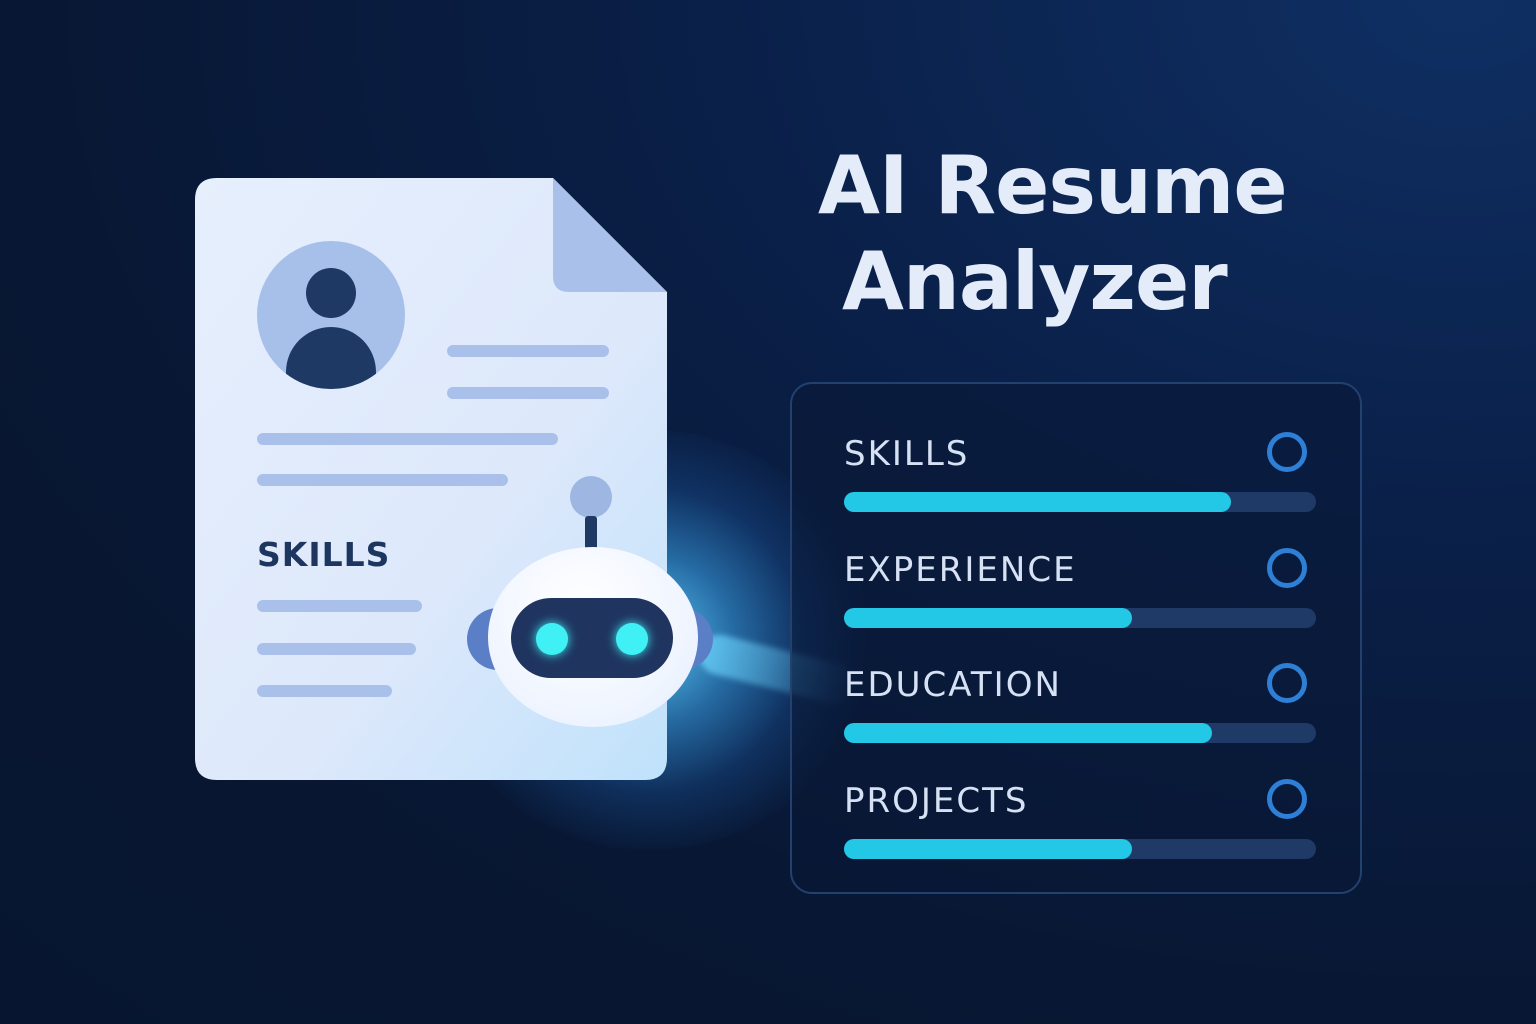 This screenshot has height=1024, width=1536. What do you see at coordinates (324, 554) in the screenshot?
I see `document-section-heading: SKILLS` at bounding box center [324, 554].